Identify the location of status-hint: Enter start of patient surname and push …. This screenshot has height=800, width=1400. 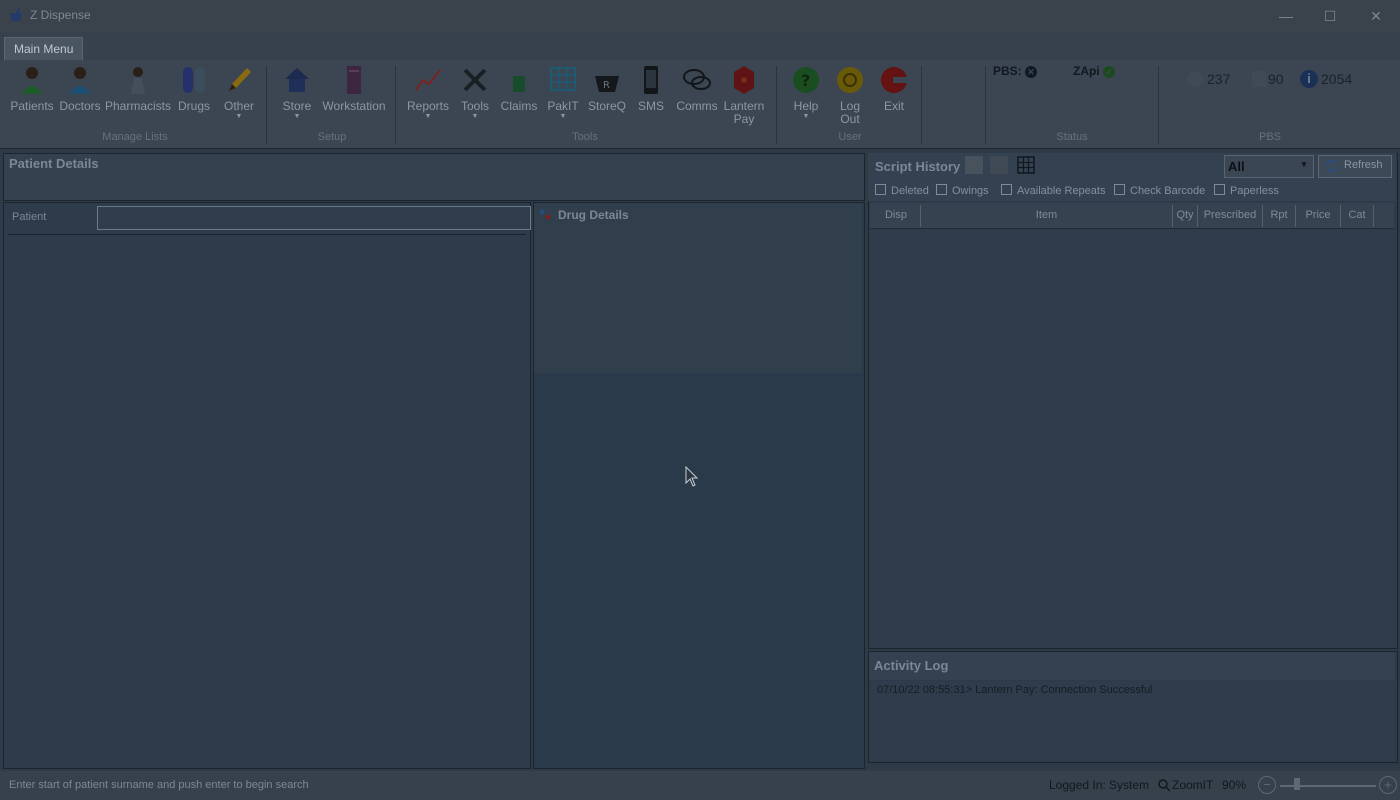
(159, 785).